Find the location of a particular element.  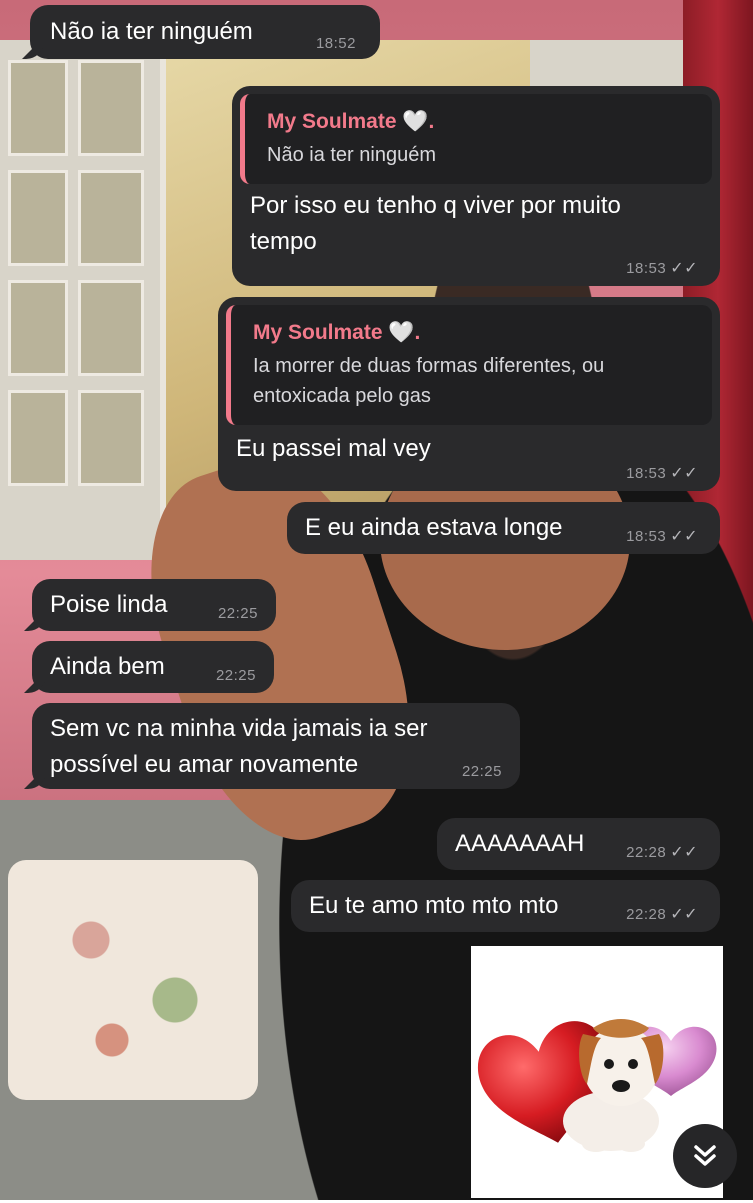

reply-quote: My Soulmate 🤍. Não ia ter ninguém is located at coordinates (476, 139).